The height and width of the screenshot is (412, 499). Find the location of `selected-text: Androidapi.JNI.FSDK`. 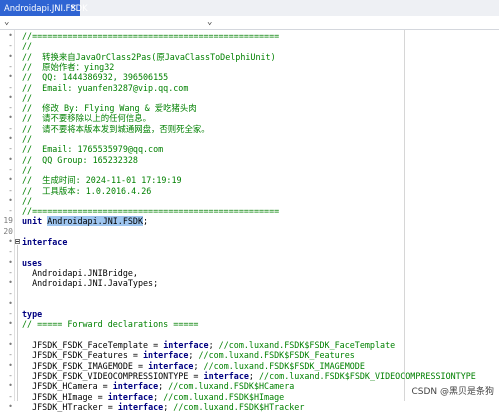

selected-text: Androidapi.JNI.FSDK is located at coordinates (95, 221).